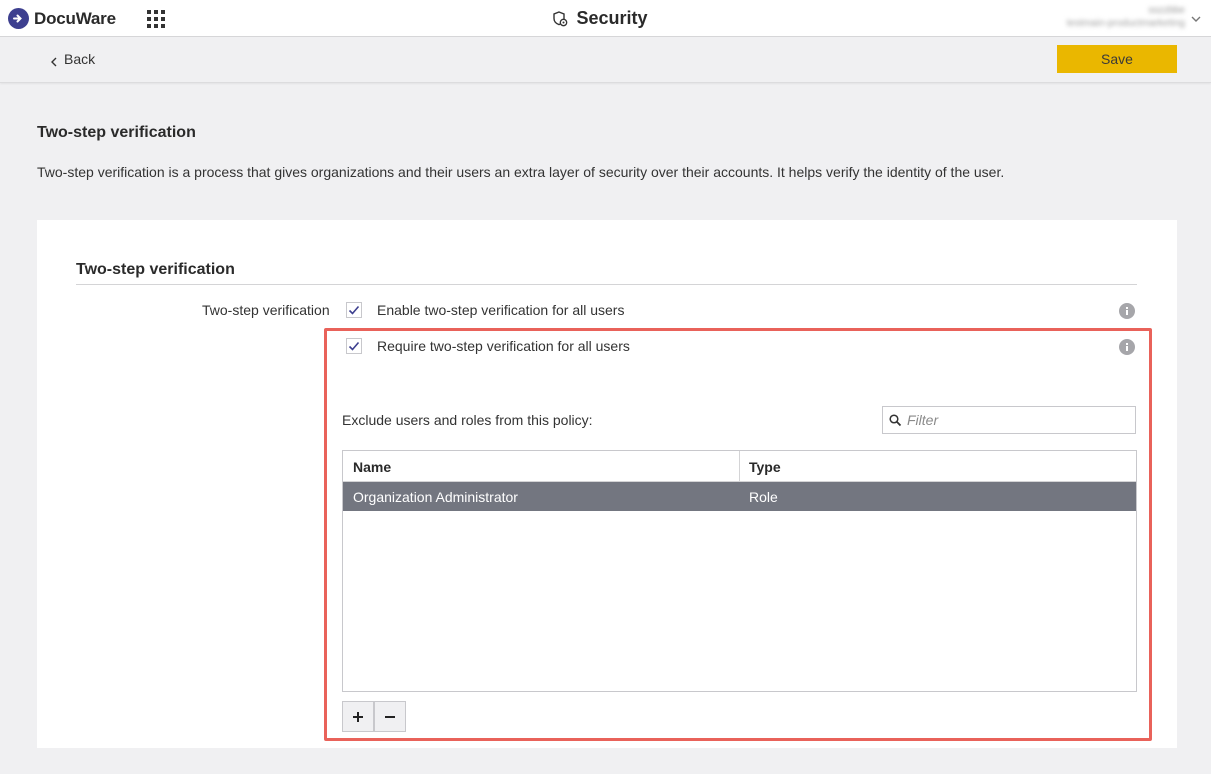 This screenshot has width=1211, height=774. I want to click on enable-two-step-checkbox, so click(354, 310).